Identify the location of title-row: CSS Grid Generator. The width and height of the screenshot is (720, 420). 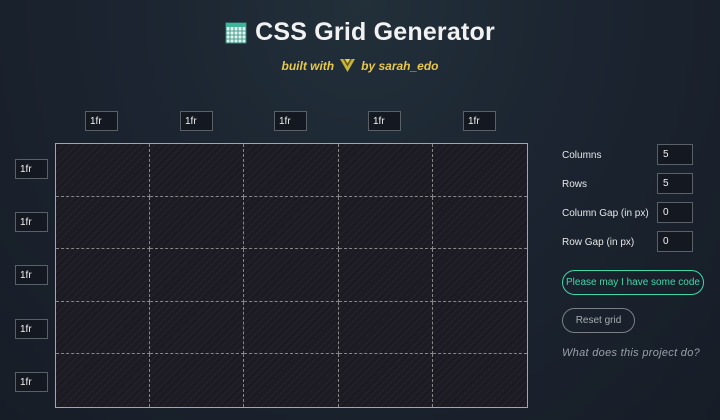
(360, 32).